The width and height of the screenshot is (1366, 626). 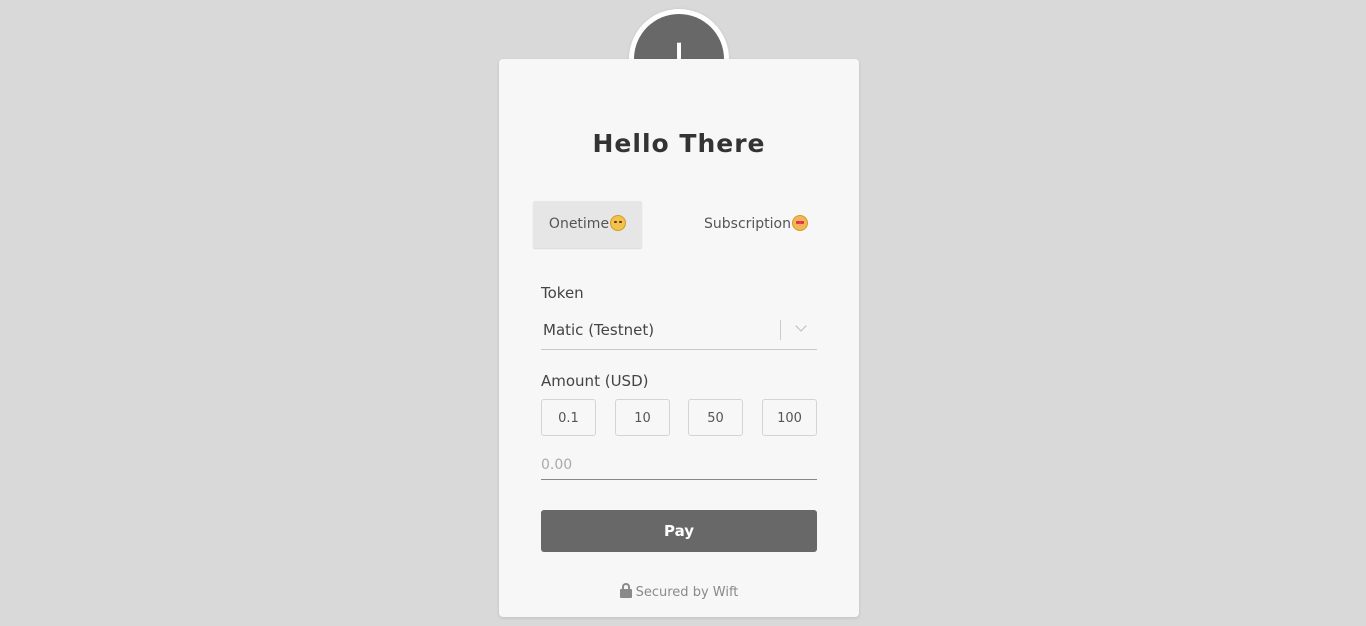 I want to click on amount-label: Amount (USD), so click(x=595, y=381).